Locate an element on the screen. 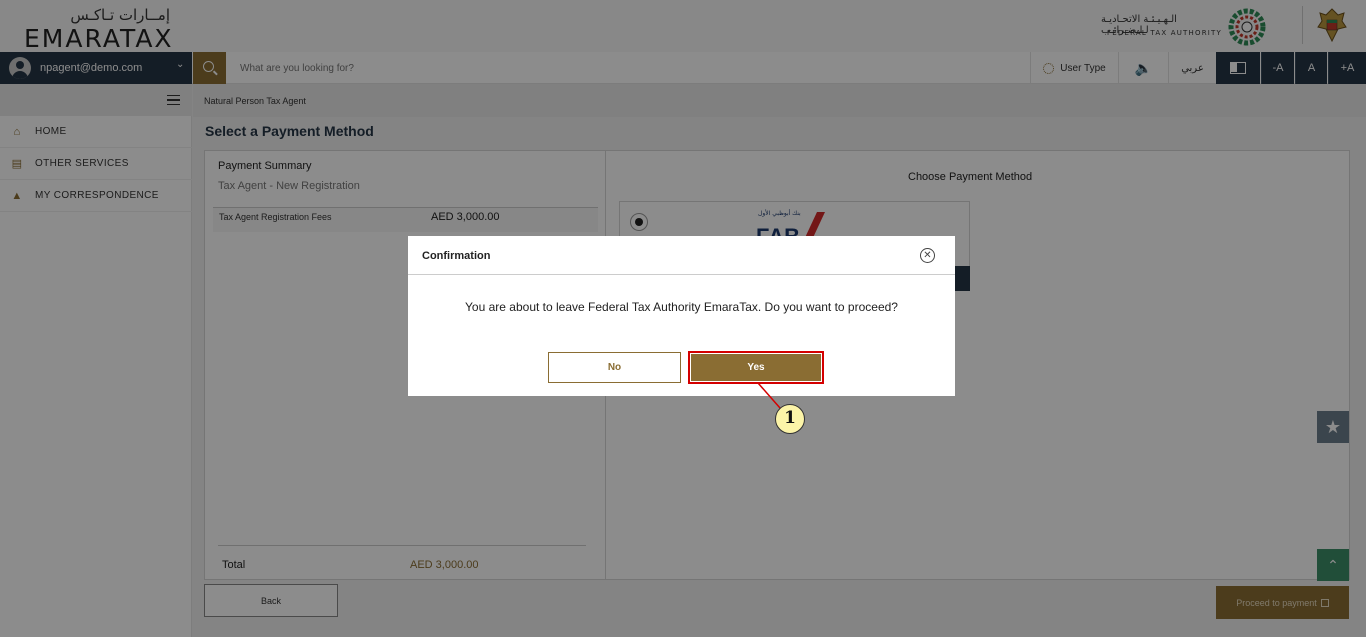 Image resolution: width=1366 pixels, height=637 pixels. step-callout: 1 is located at coordinates (790, 419).